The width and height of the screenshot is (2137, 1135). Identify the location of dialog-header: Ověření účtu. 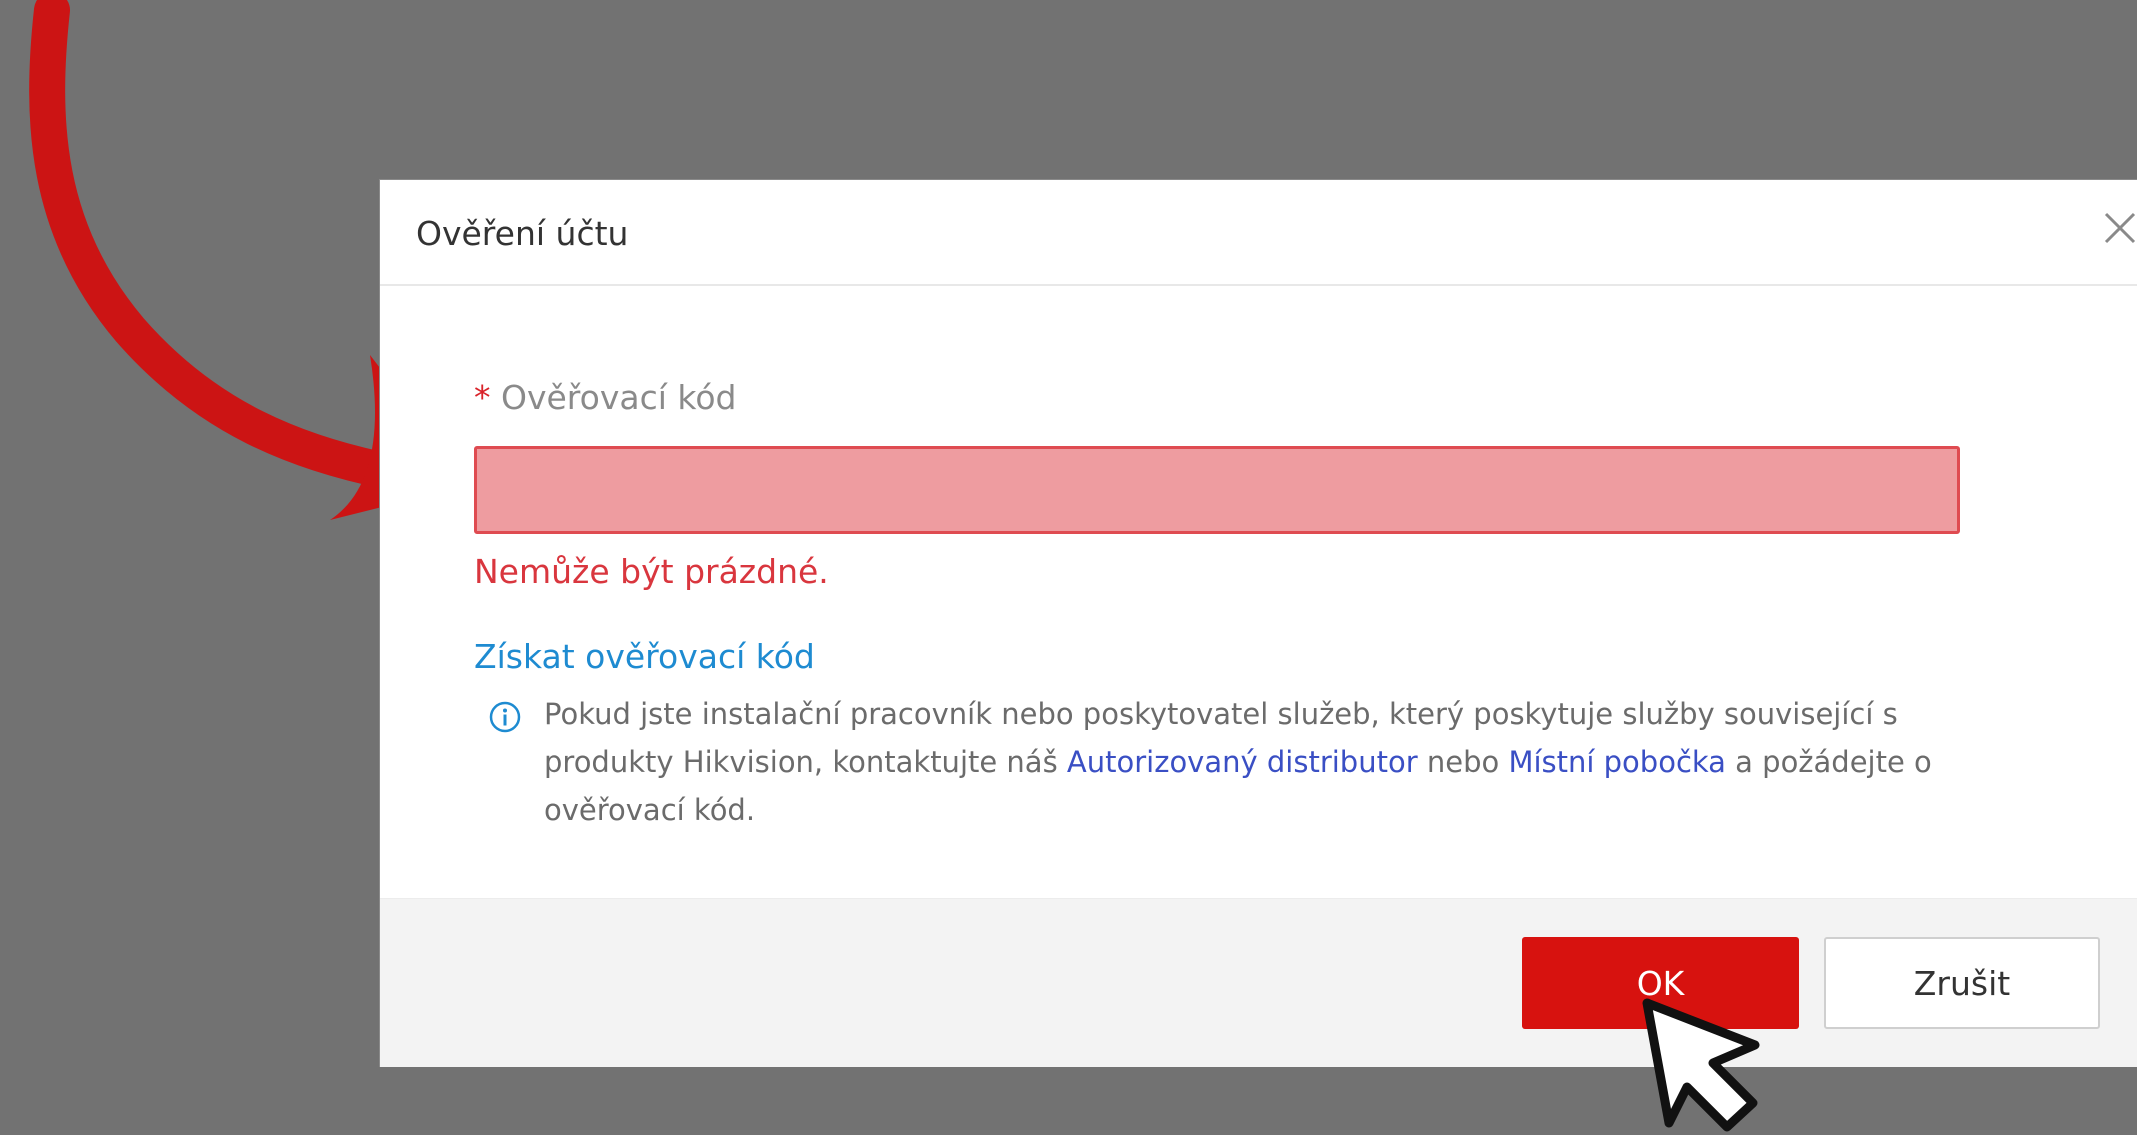
(1258, 233).